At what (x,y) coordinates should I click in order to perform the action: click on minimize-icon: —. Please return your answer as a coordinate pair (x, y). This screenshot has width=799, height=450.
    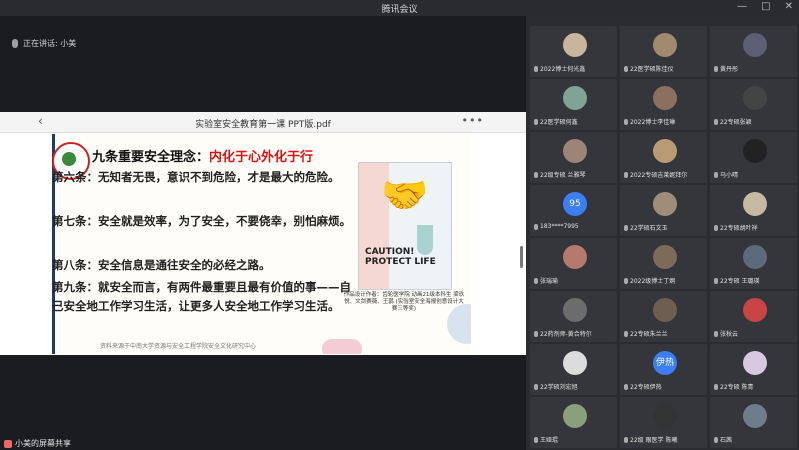
    Looking at the image, I should click on (742, 6).